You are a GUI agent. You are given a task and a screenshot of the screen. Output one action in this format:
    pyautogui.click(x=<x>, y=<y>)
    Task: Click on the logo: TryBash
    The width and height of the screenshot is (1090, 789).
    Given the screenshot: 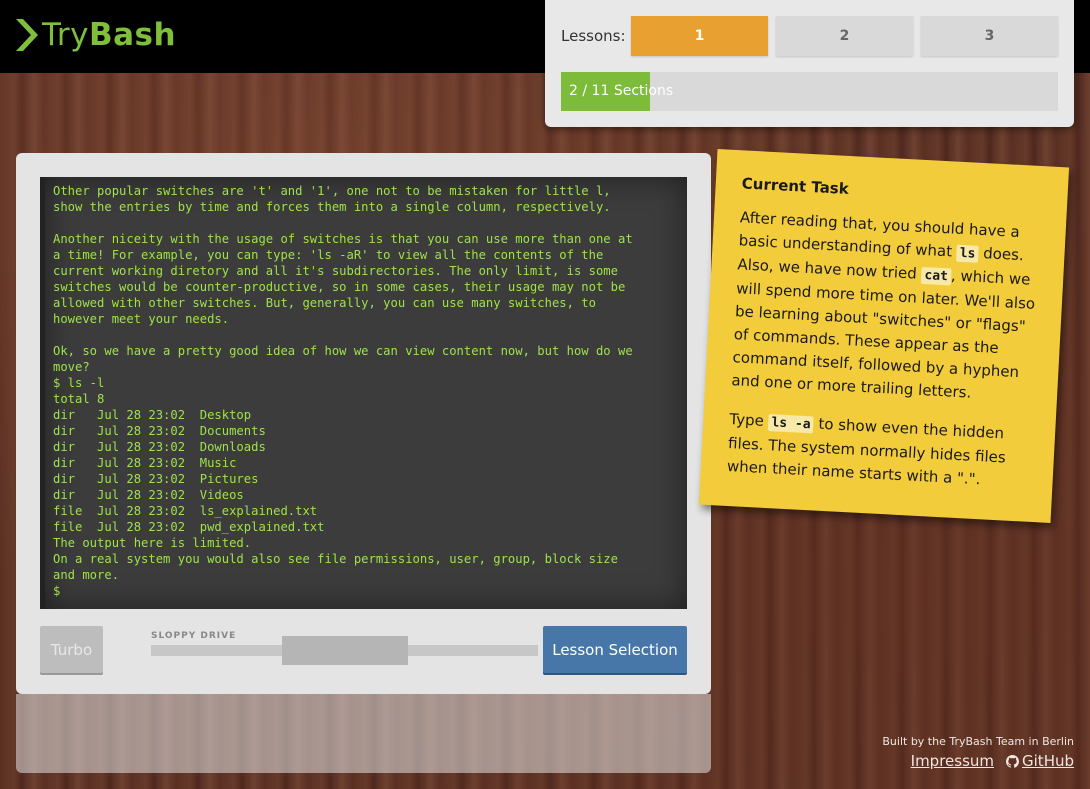 What is the action you would take?
    pyautogui.click(x=95, y=35)
    